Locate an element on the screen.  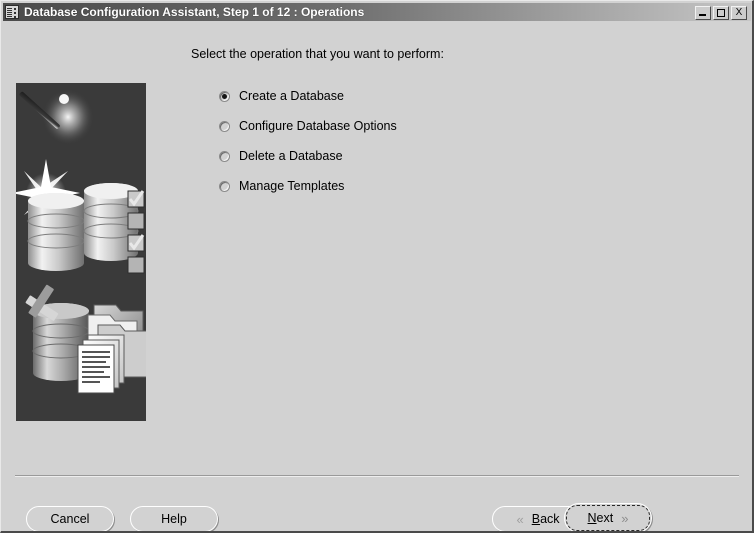
radio-icon-configure-database-options is located at coordinates (224, 126).